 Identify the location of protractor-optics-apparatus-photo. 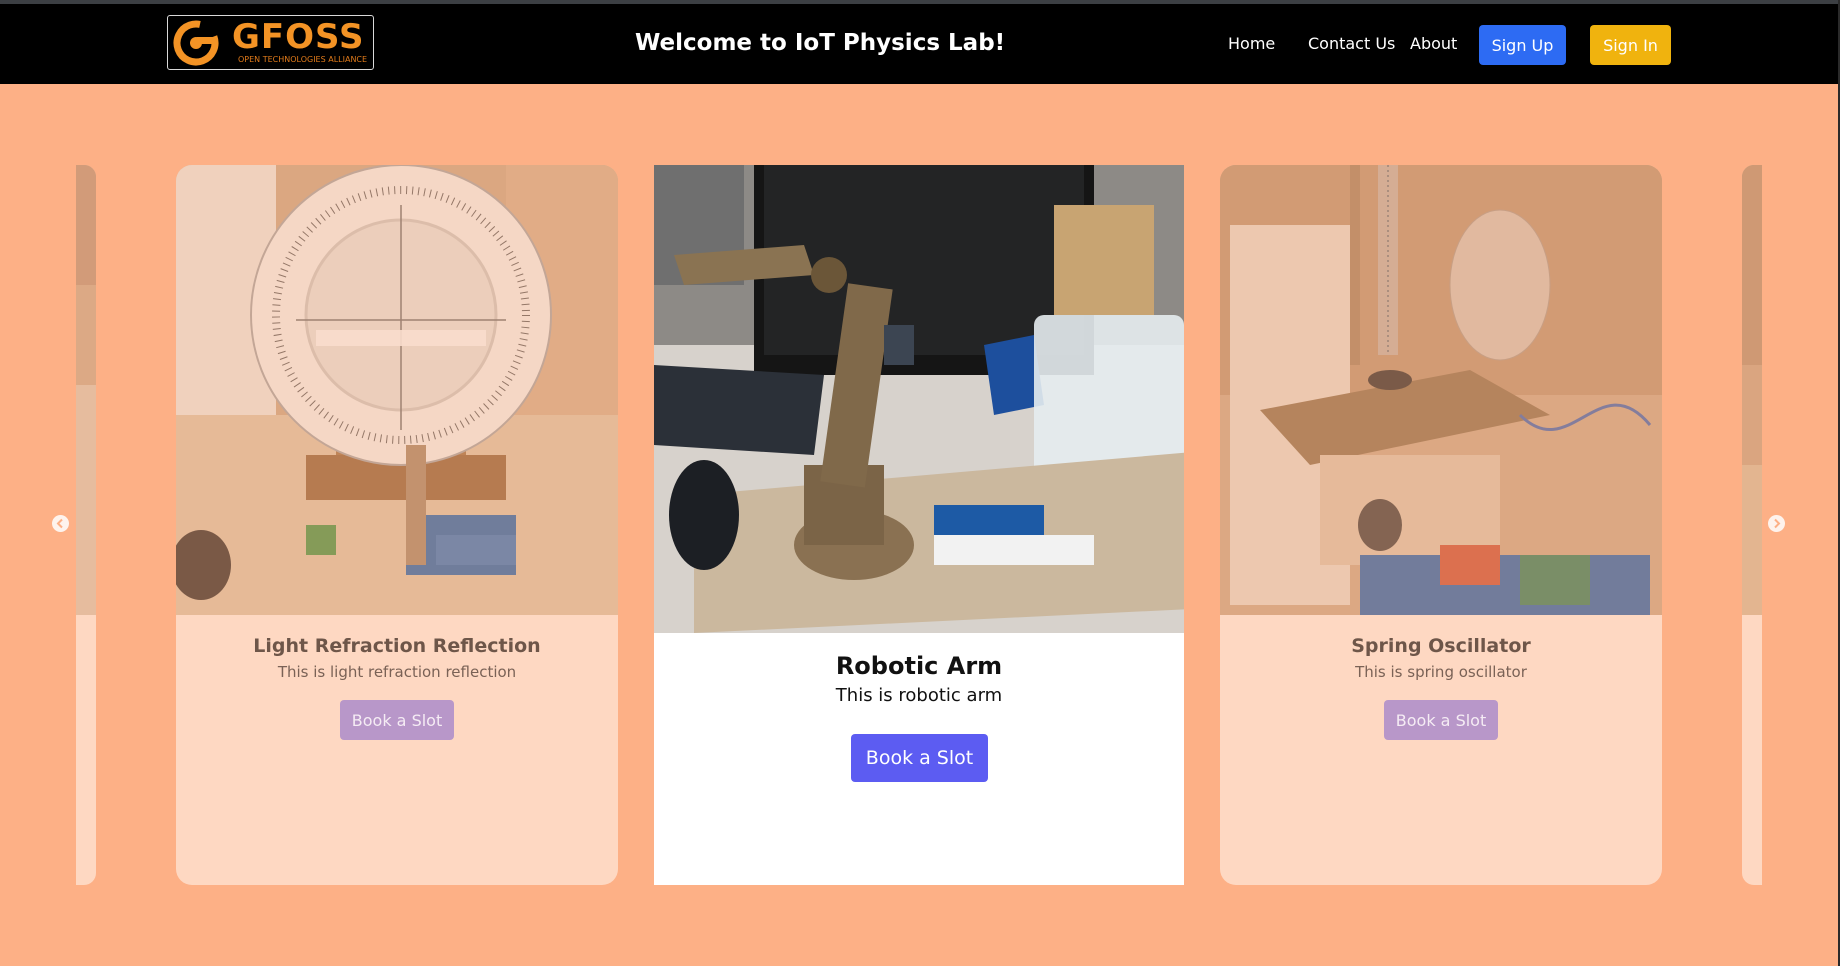
(397, 390).